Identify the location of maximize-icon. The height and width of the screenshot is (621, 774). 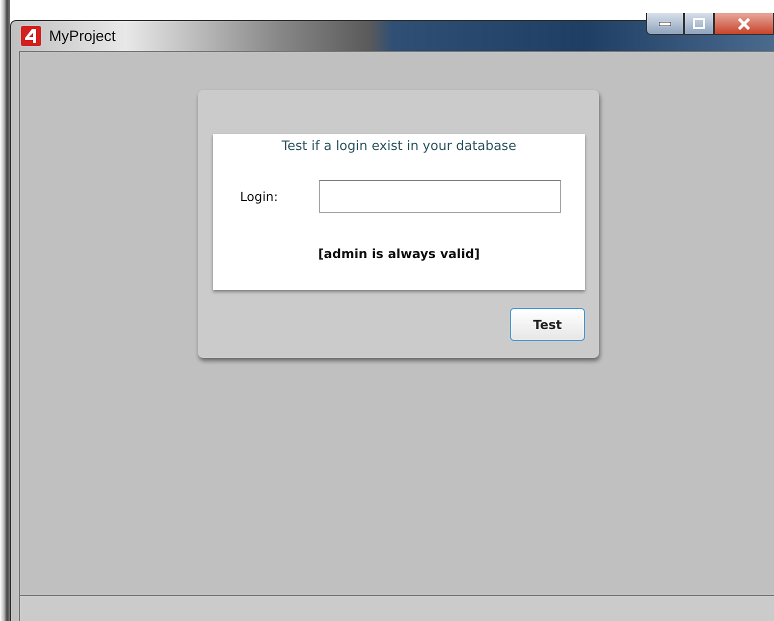
(699, 23).